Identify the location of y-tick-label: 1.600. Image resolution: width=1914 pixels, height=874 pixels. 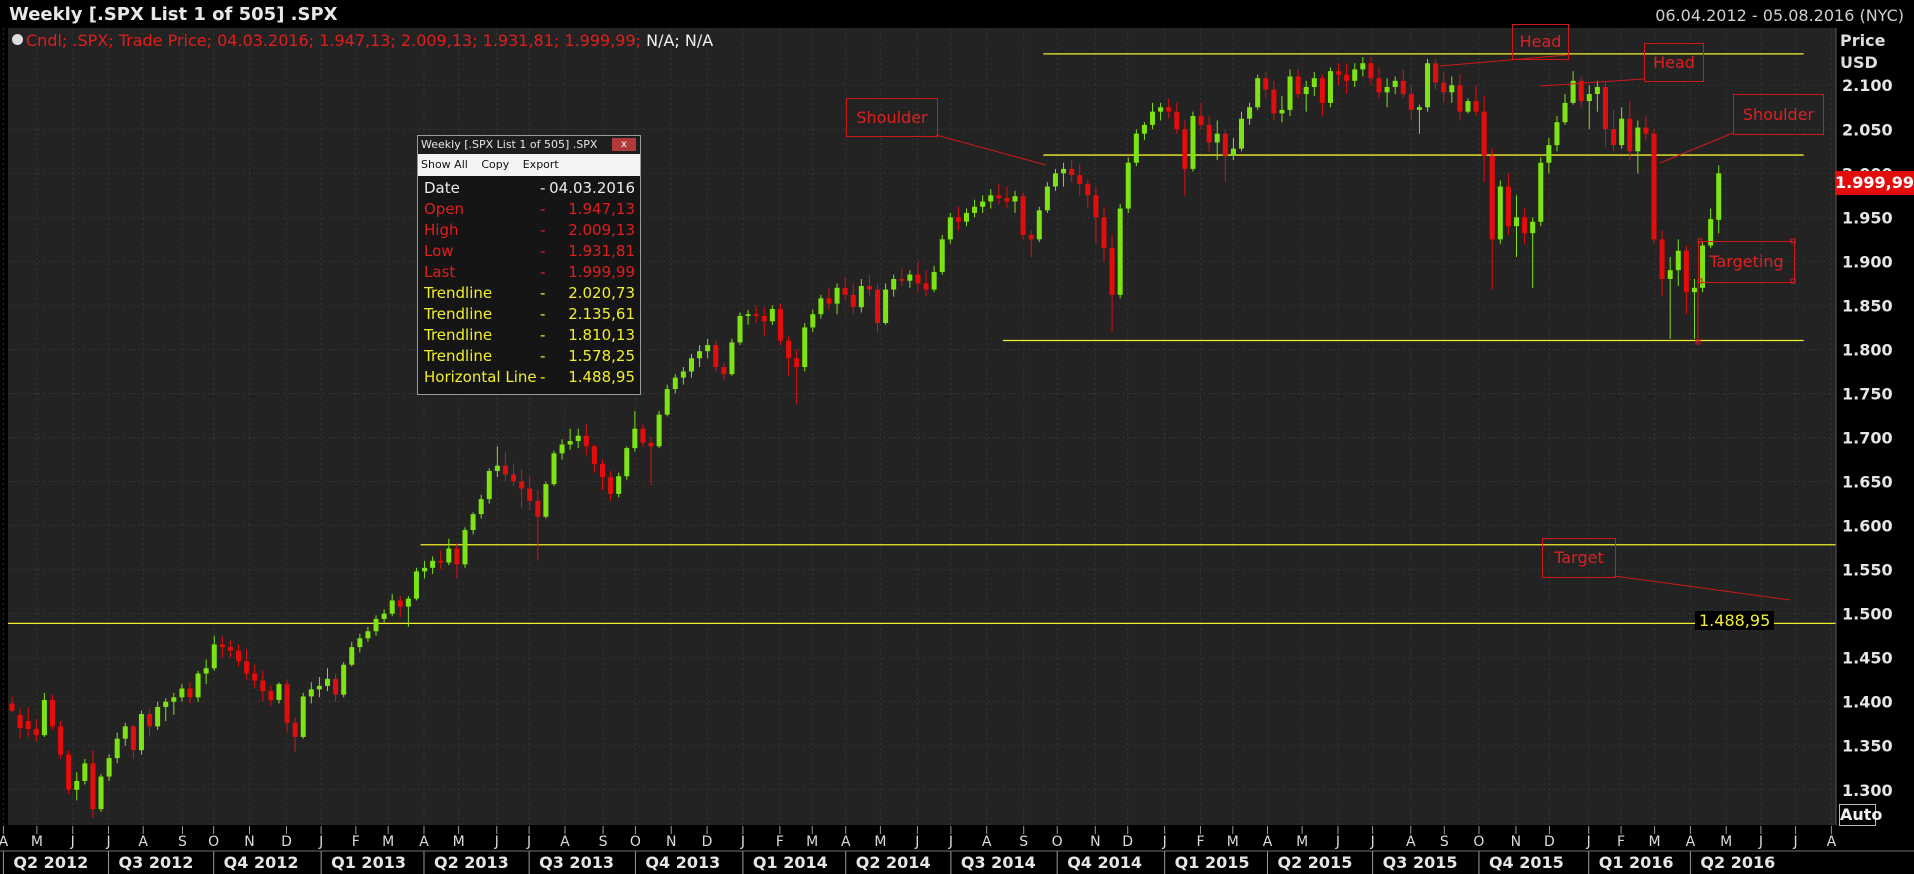
(1867, 526).